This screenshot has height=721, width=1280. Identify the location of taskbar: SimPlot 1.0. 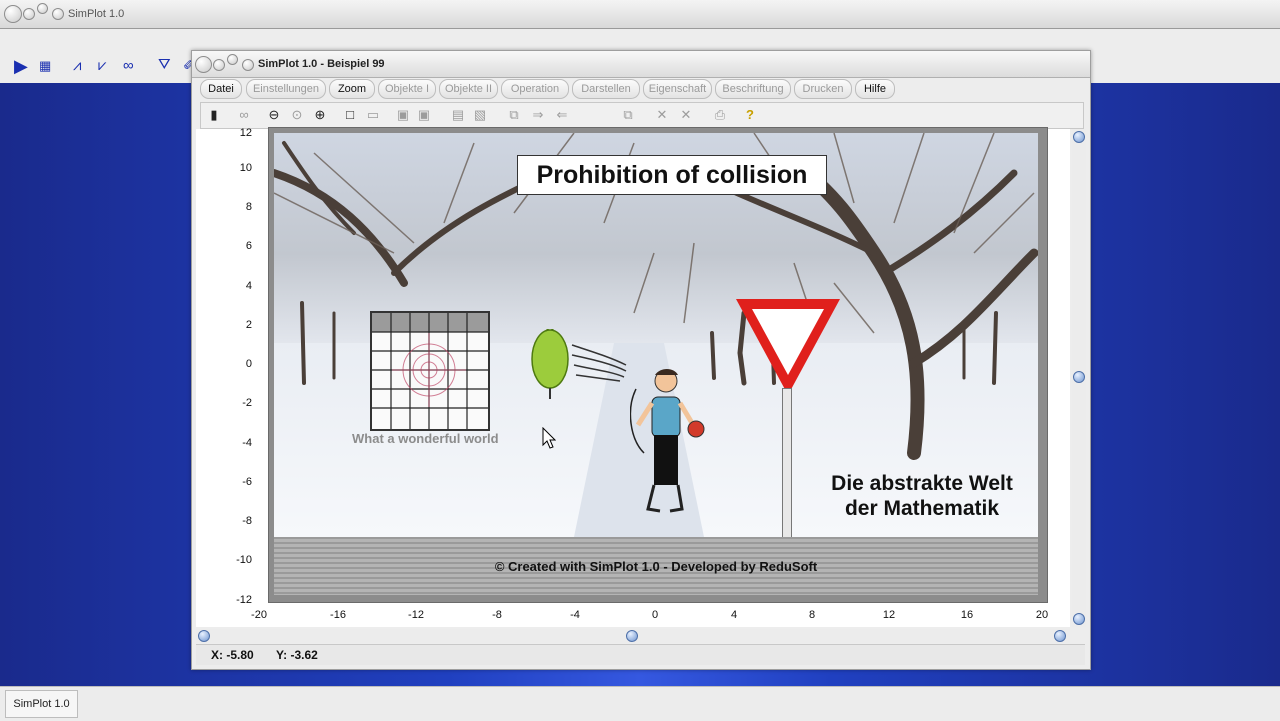
(640, 703).